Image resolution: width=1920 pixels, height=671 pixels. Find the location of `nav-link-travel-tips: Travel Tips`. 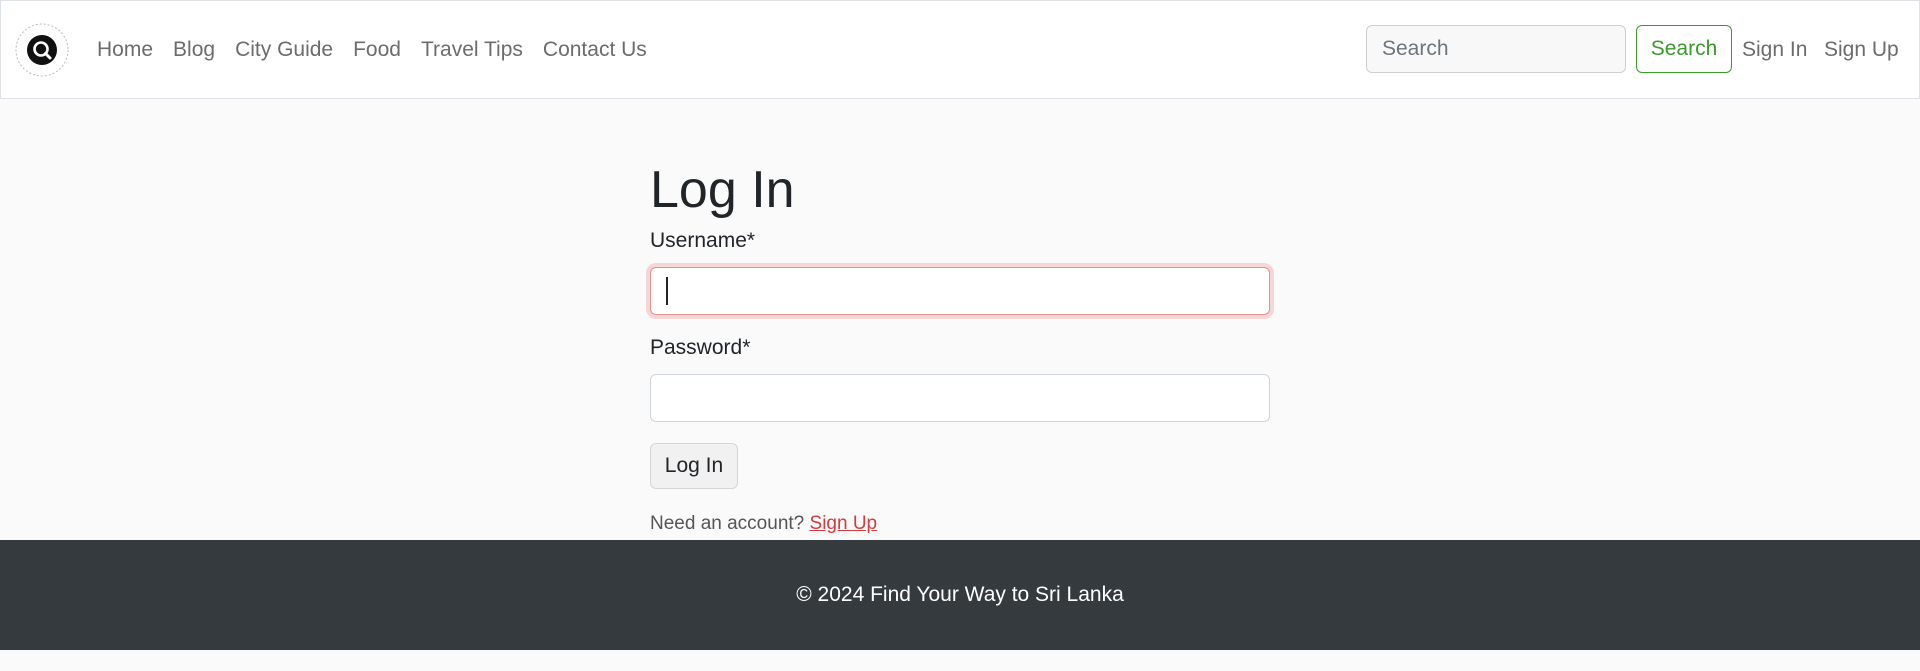

nav-link-travel-tips: Travel Tips is located at coordinates (472, 49).